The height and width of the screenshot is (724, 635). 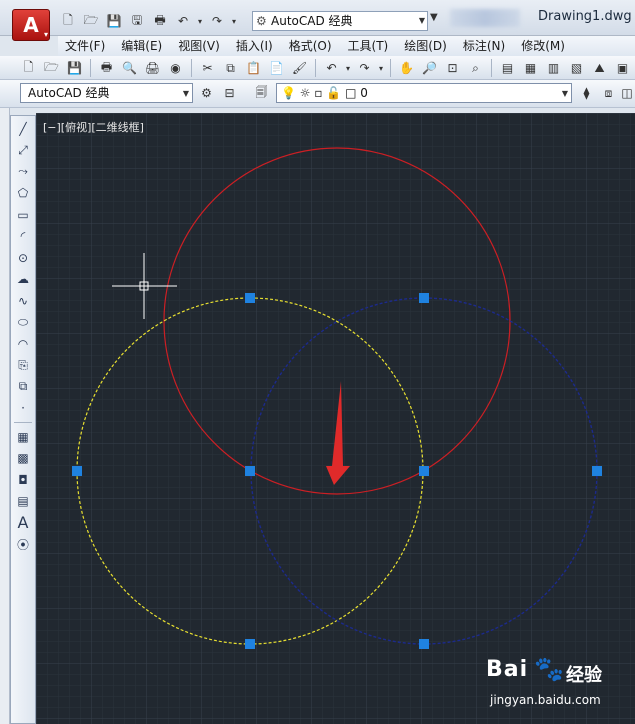 What do you see at coordinates (68, 21) in the screenshot?
I see `new-file-icon: 🗋` at bounding box center [68, 21].